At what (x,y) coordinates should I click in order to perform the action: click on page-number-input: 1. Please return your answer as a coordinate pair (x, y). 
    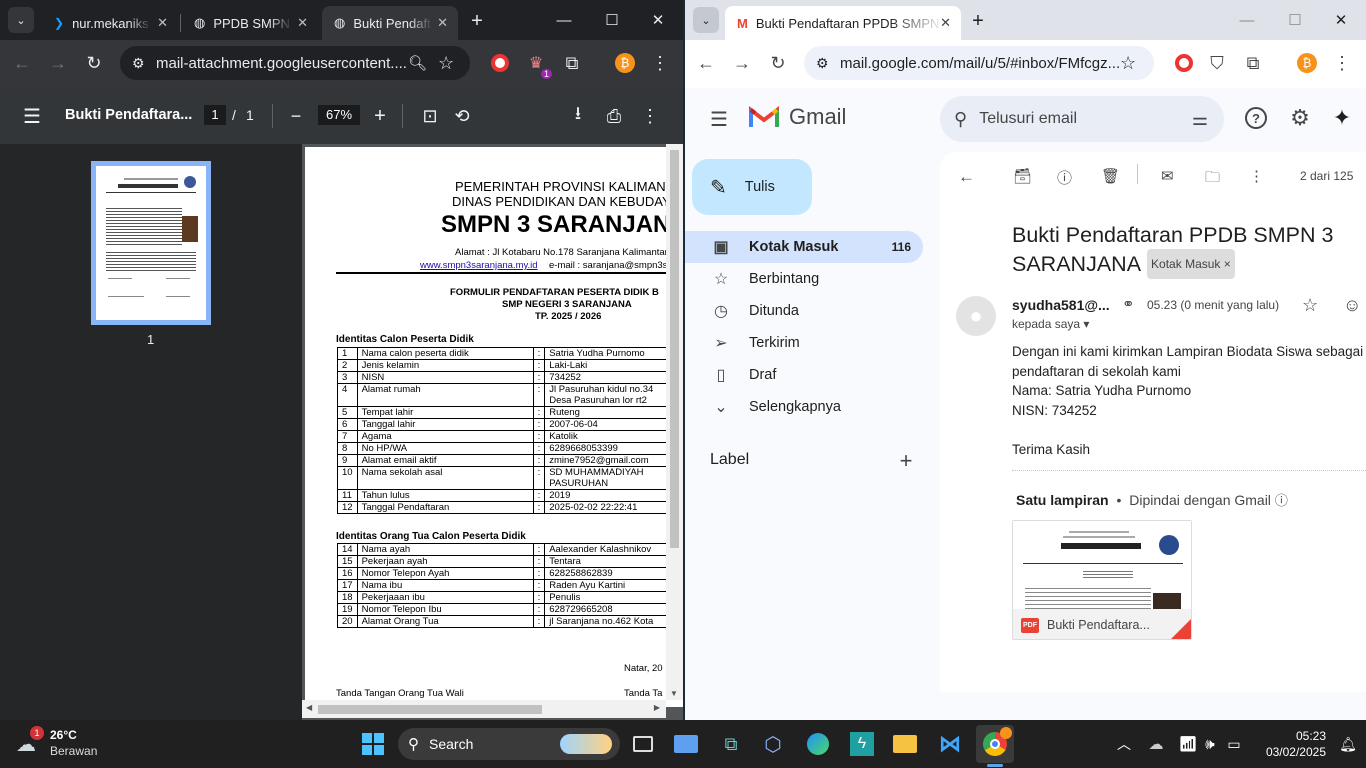
    Looking at the image, I should click on (215, 115).